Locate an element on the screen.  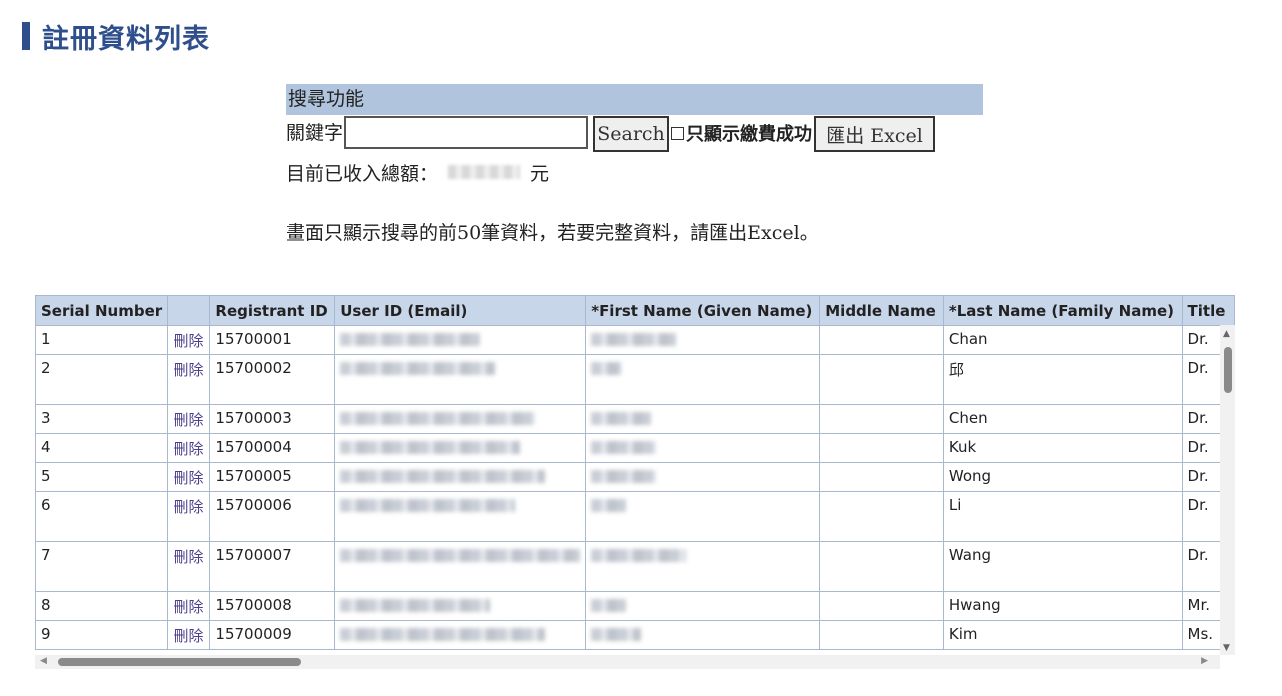
cell-serial: 6 is located at coordinates (46, 505).